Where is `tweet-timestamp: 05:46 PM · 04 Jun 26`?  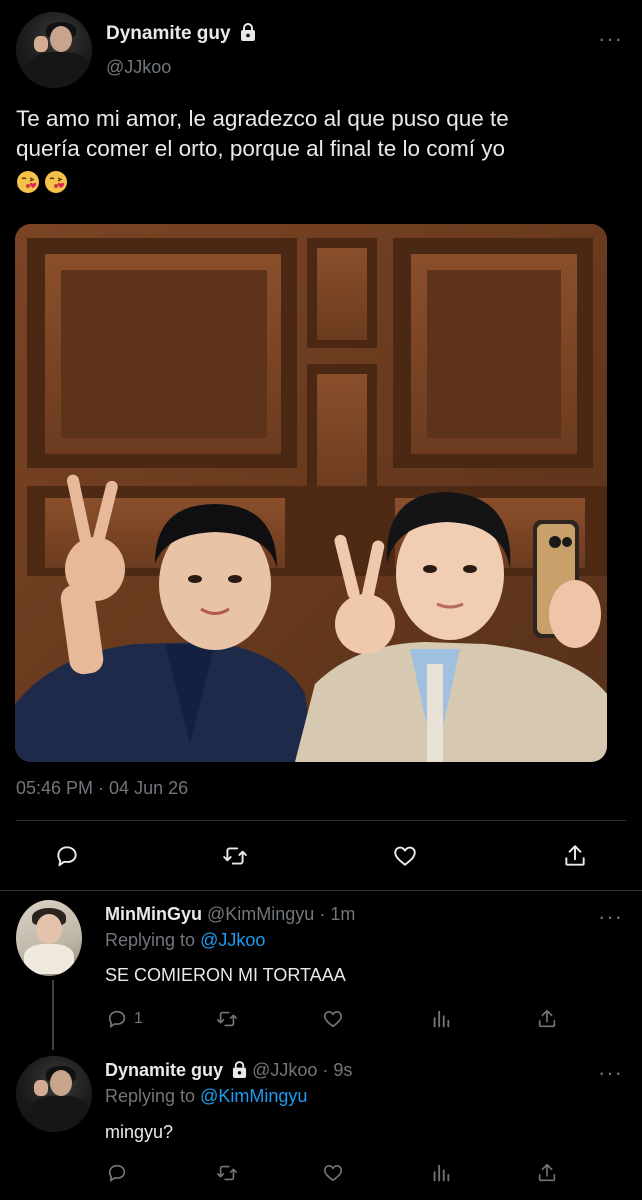
tweet-timestamp: 05:46 PM · 04 Jun 26 is located at coordinates (102, 788).